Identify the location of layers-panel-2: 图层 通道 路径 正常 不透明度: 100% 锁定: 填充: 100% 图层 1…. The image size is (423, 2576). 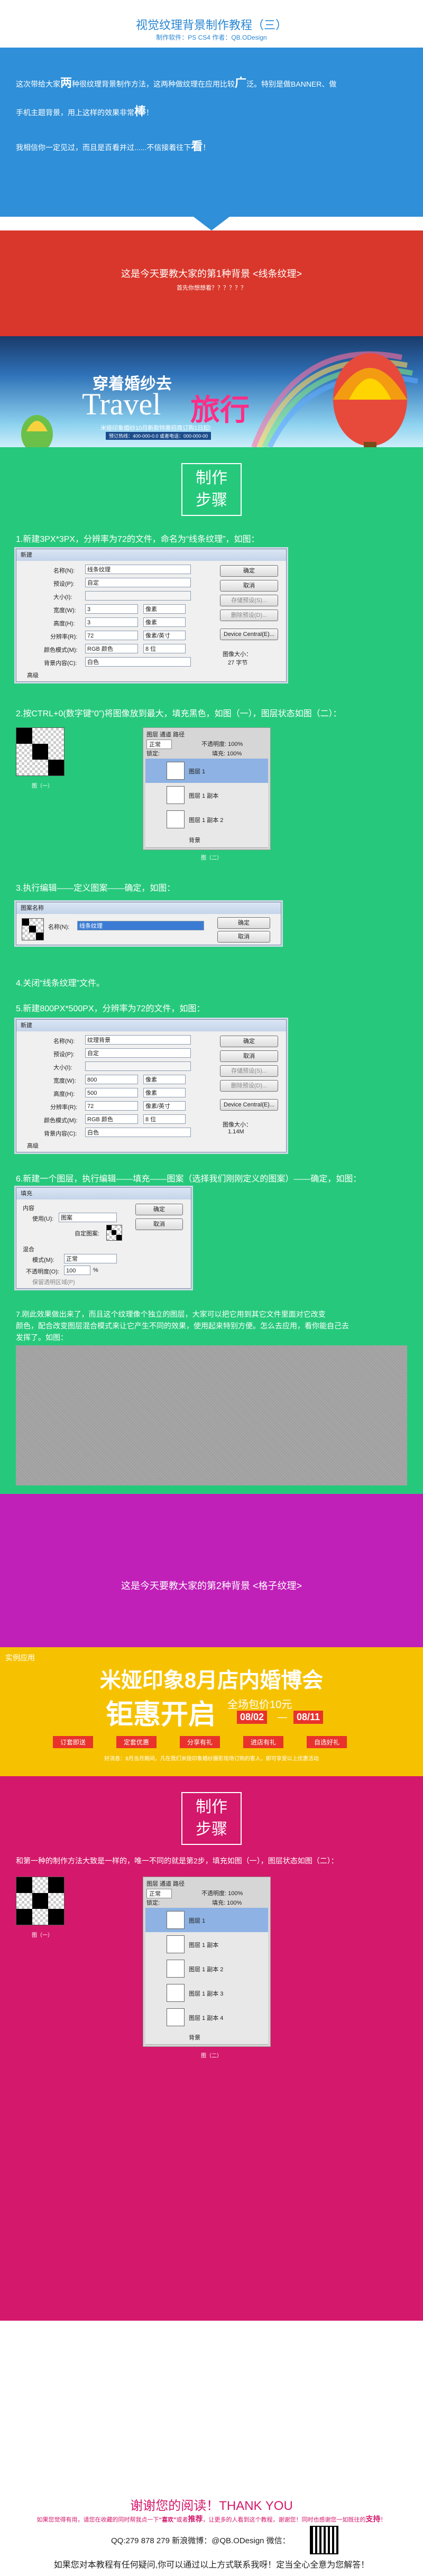
(207, 1962).